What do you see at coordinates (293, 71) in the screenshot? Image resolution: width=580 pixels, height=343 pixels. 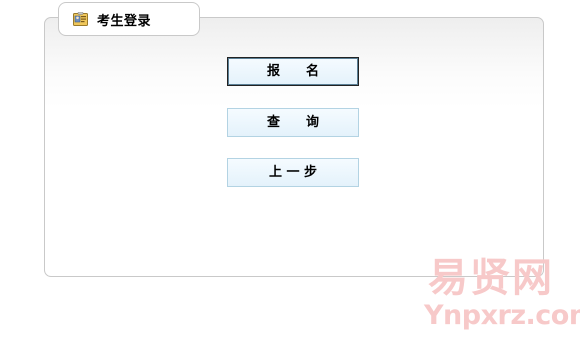 I see `register-button: 报 名` at bounding box center [293, 71].